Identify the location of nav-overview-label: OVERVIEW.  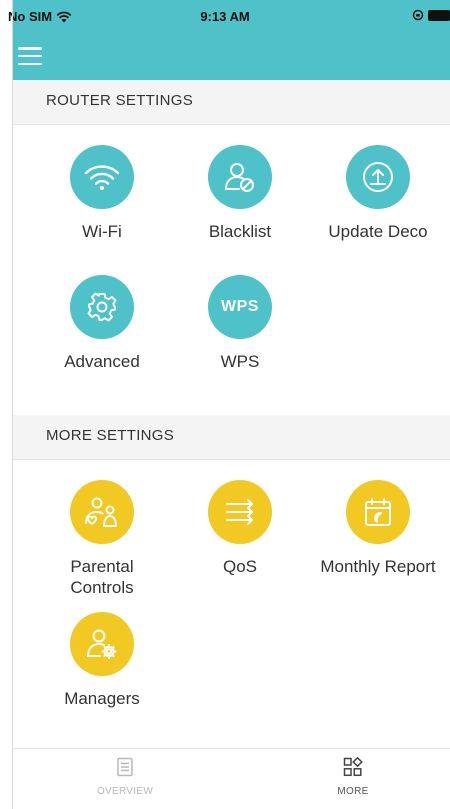
(125, 791).